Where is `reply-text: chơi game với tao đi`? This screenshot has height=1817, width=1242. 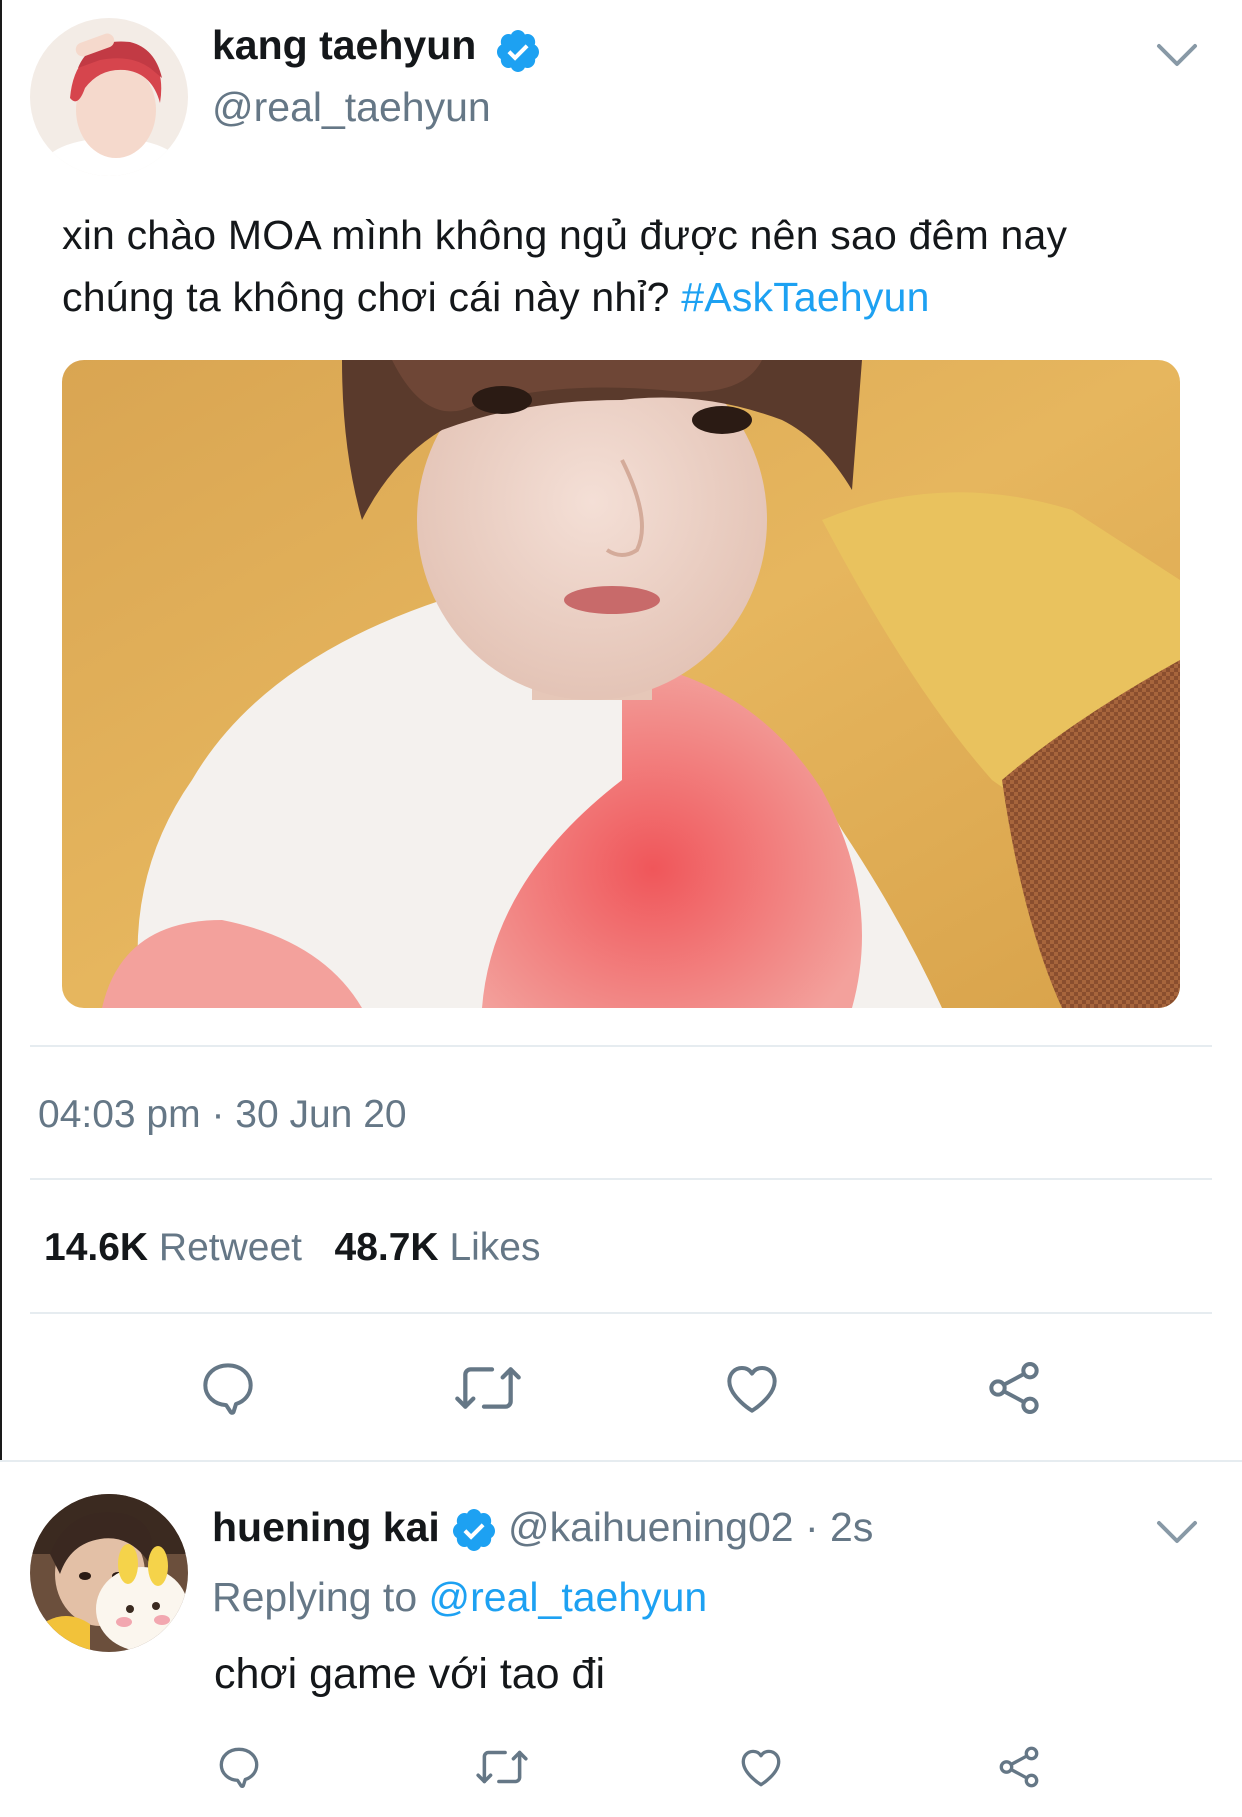
reply-text: chơi game với tao đi is located at coordinates (410, 1674).